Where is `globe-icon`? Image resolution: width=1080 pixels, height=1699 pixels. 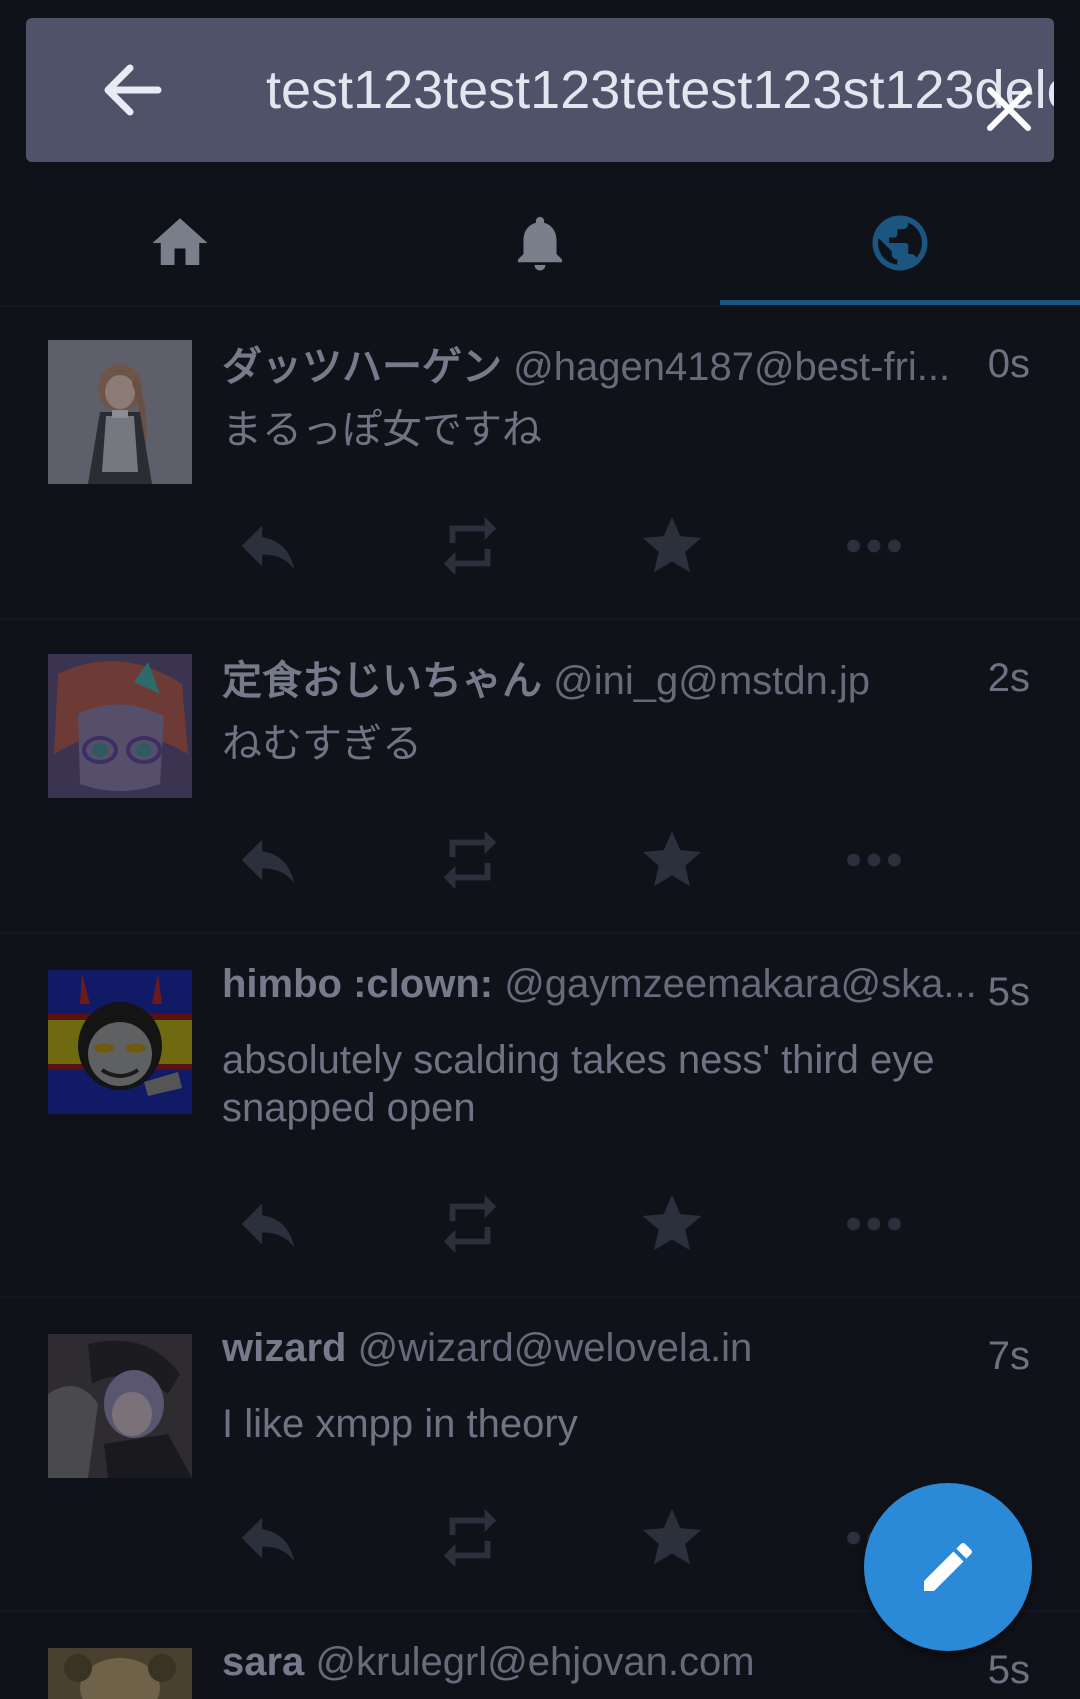
globe-icon is located at coordinates (900, 243).